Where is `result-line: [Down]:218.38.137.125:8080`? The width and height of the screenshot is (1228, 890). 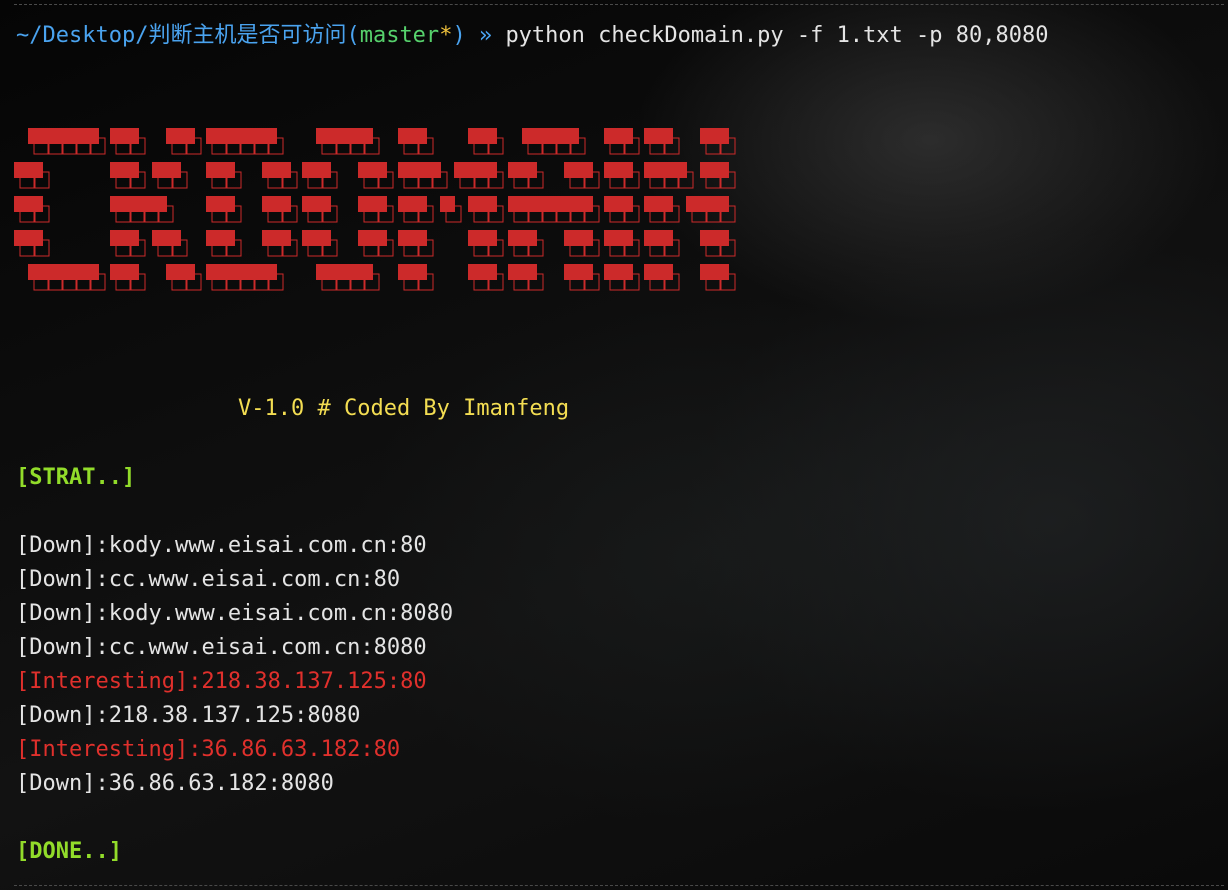
result-line: [Down]:218.38.137.125:8080 is located at coordinates (188, 716).